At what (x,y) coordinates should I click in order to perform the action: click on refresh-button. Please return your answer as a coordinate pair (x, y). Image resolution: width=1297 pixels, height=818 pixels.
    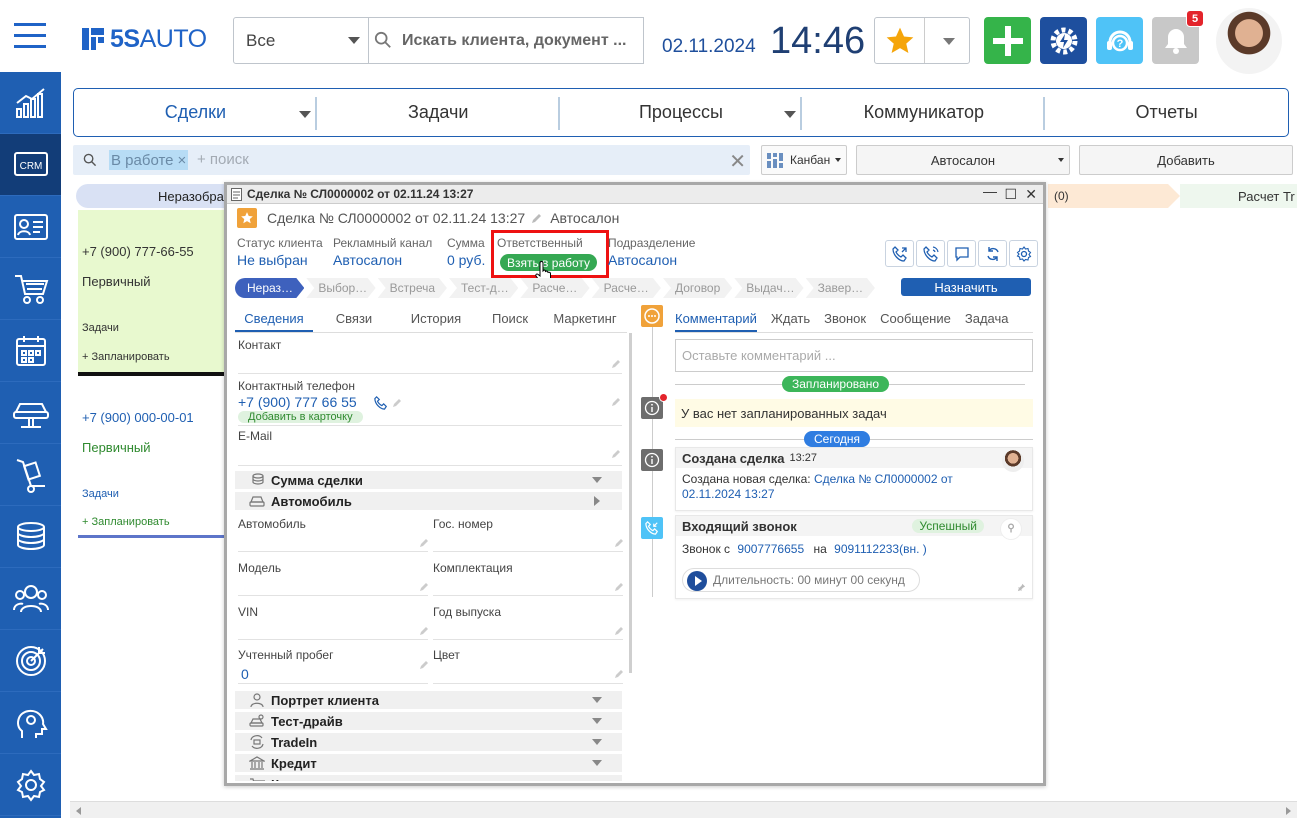
    Looking at the image, I should click on (992, 253).